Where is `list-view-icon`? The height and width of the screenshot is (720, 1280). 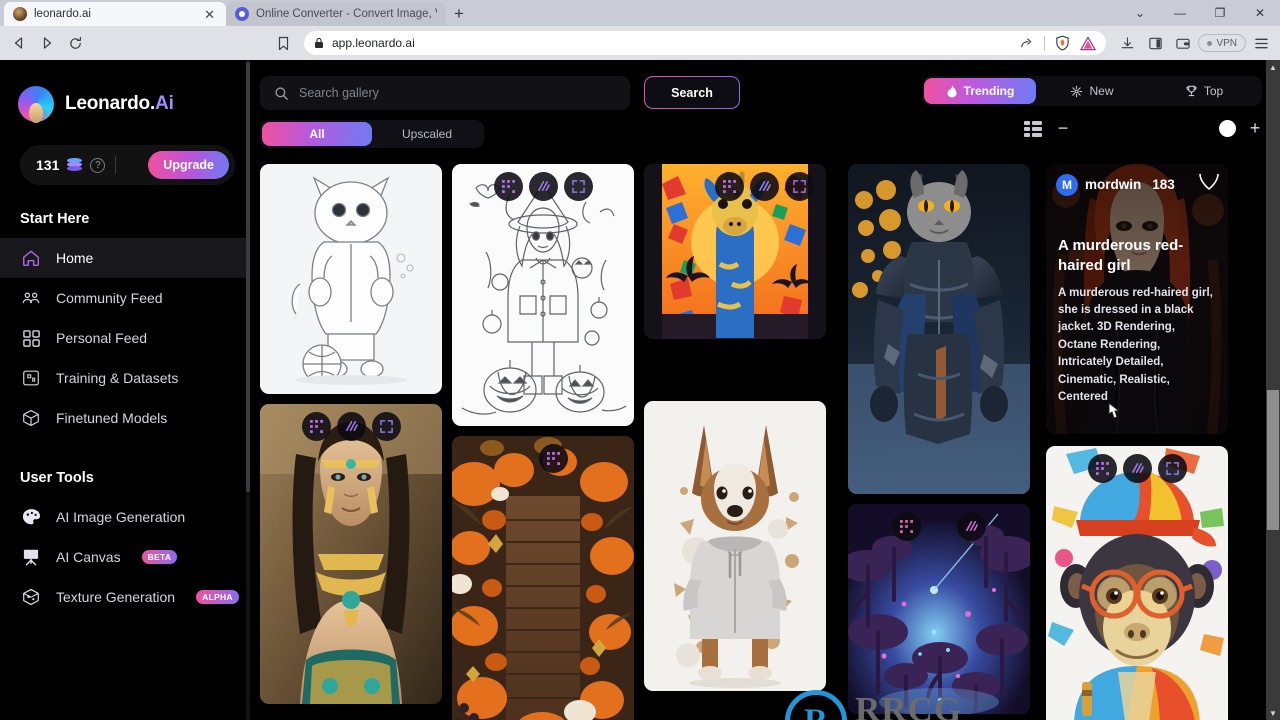
list-view-icon is located at coordinates (1033, 129).